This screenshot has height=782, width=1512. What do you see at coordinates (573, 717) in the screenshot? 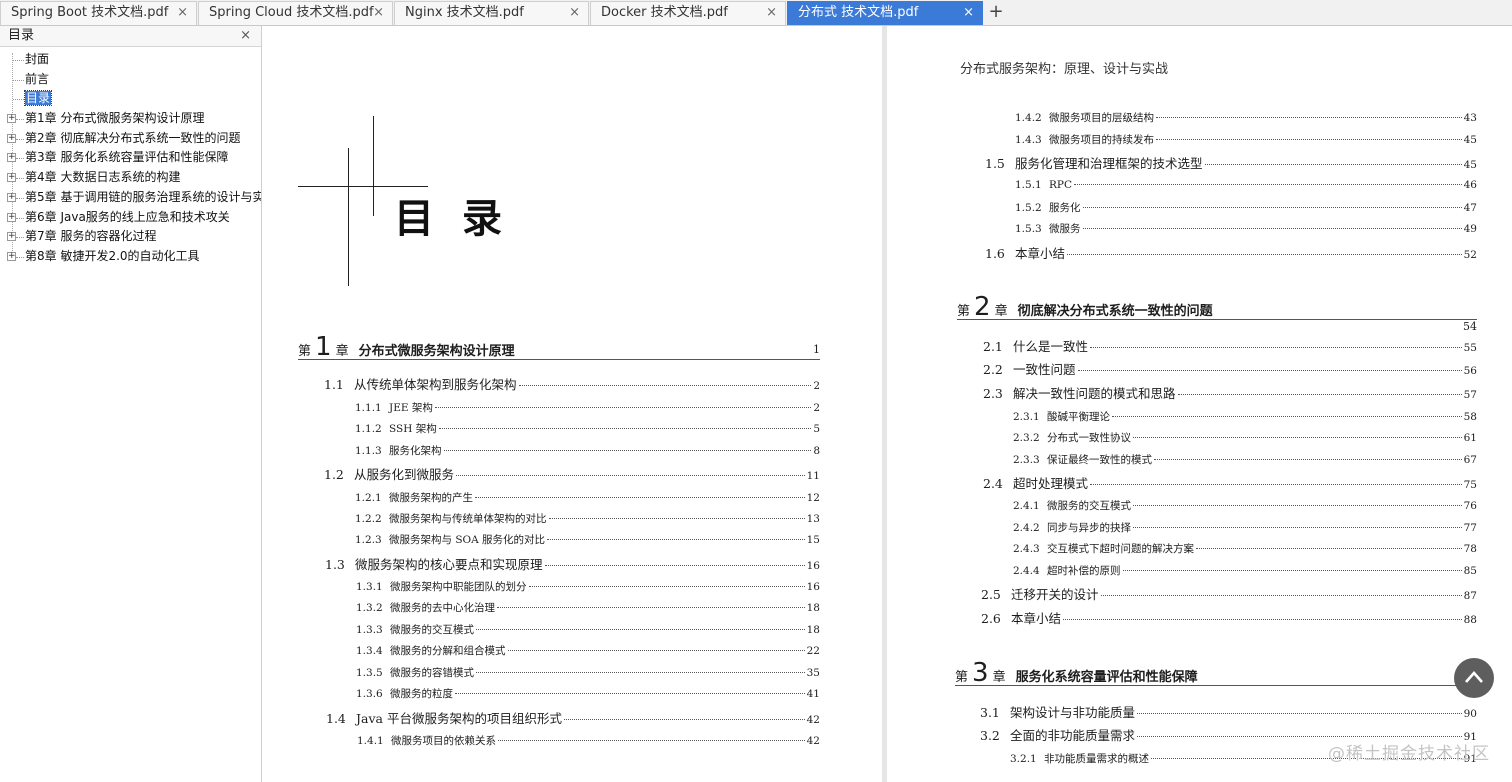
I see `toc-entry: 1.4 Java 平台微服务架构的项目组织形式 42` at bounding box center [573, 717].